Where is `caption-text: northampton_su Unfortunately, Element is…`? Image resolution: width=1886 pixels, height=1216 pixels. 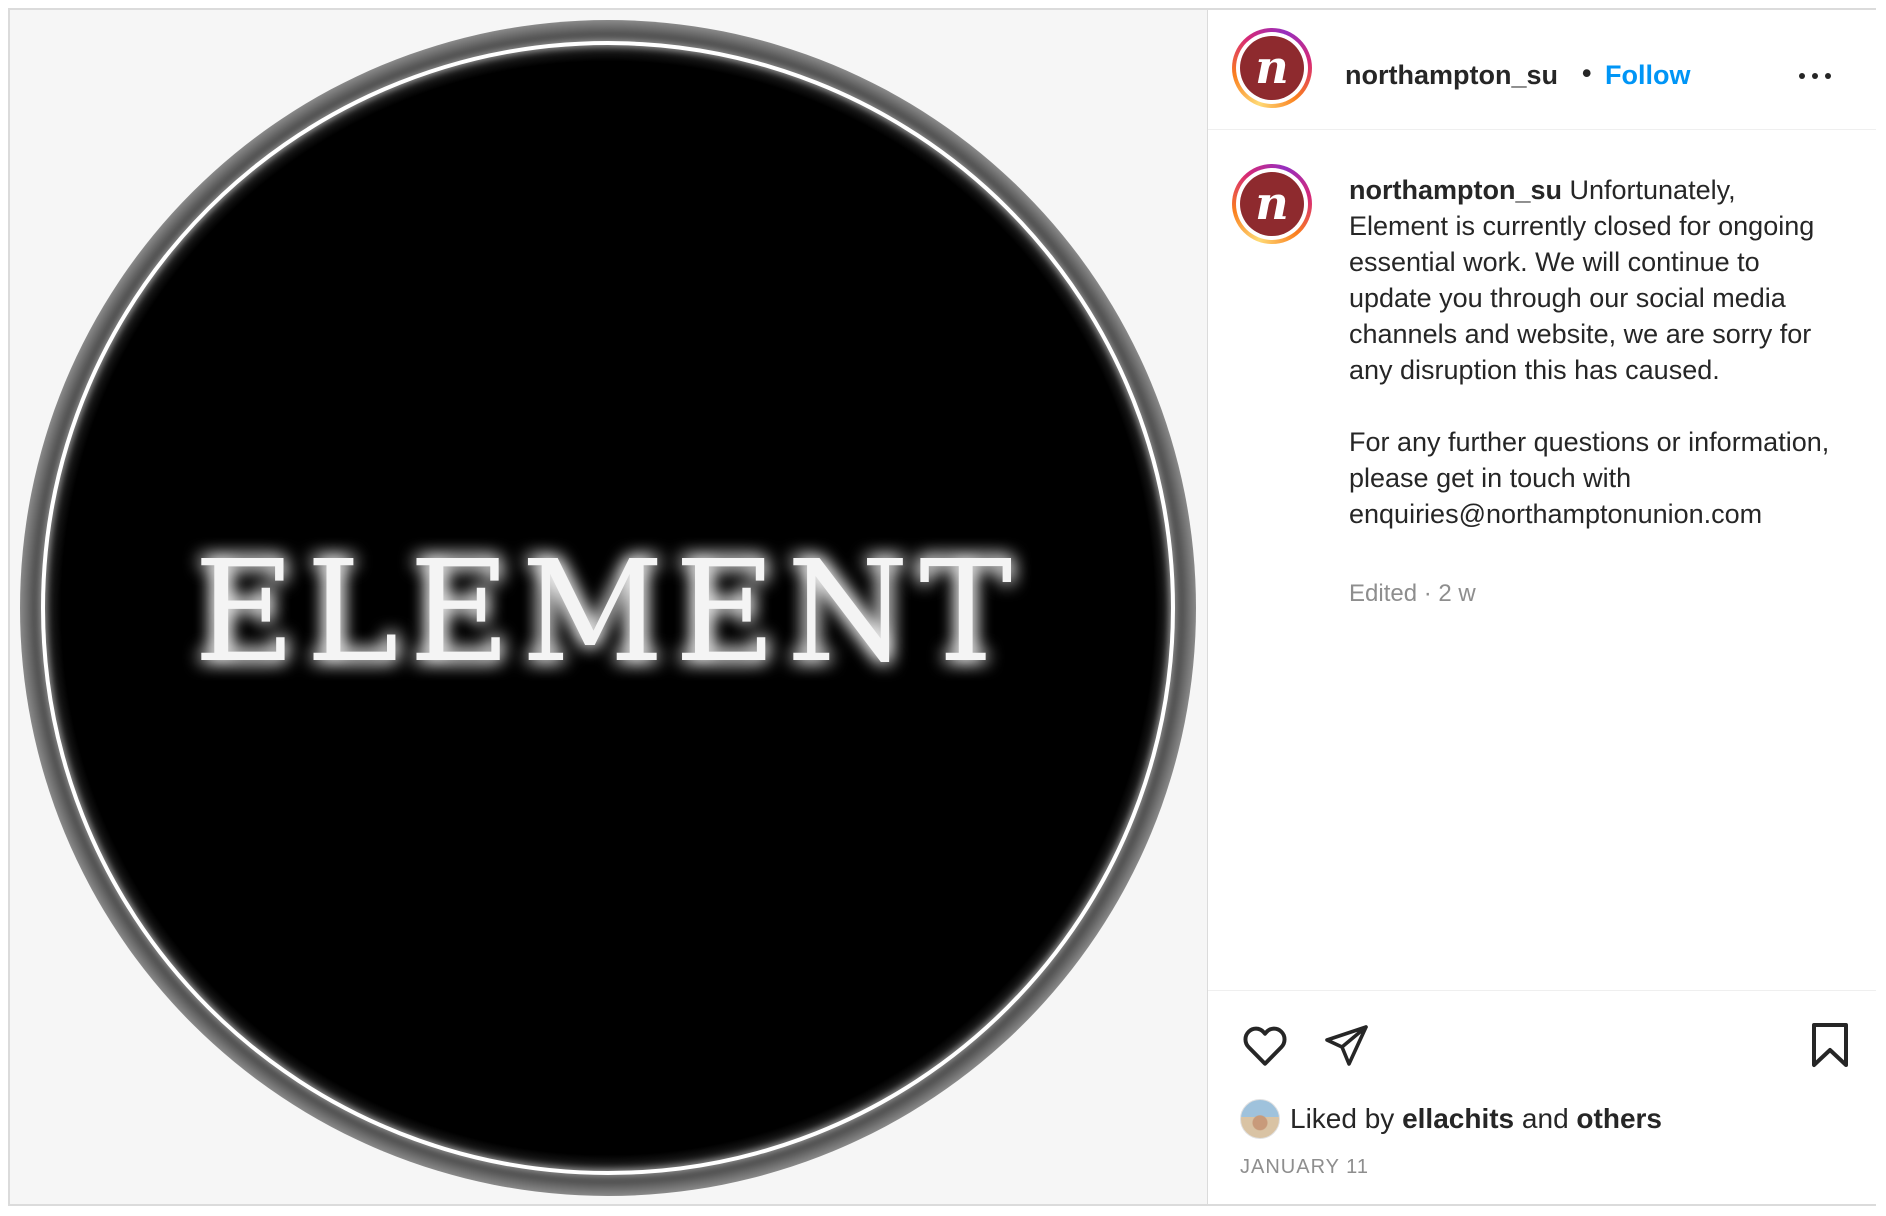 caption-text: northampton_su Unfortunately, Element is… is located at coordinates (1594, 352).